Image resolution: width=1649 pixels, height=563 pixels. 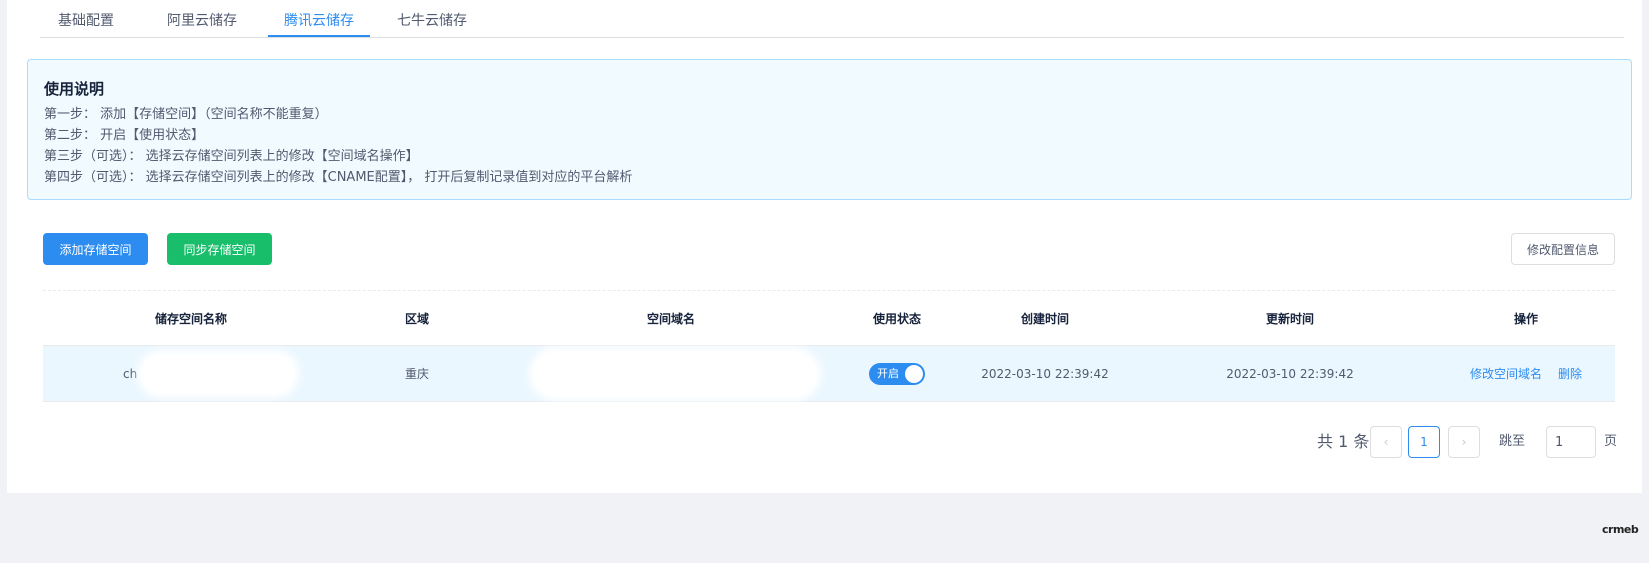 I want to click on cell-created-time: 2022-03-10 22:39:42, so click(x=1045, y=373).